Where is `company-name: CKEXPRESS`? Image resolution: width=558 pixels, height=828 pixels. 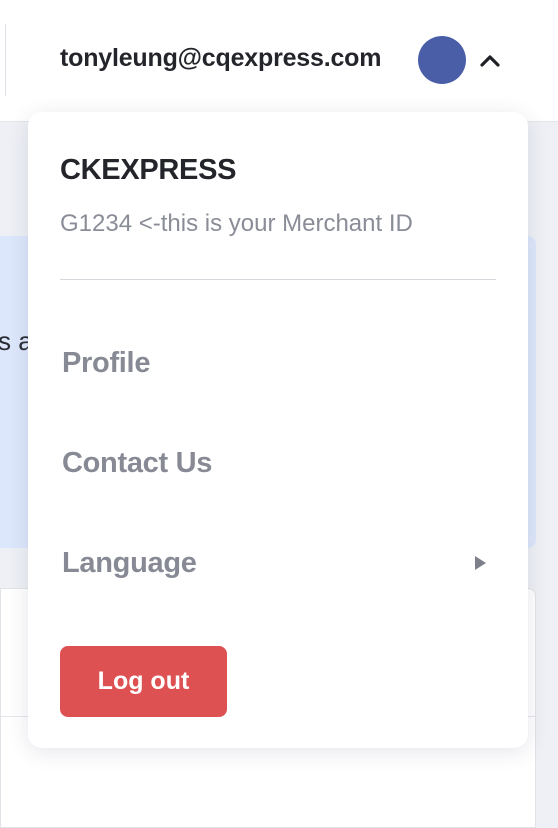
company-name: CKEXPRESS is located at coordinates (148, 170).